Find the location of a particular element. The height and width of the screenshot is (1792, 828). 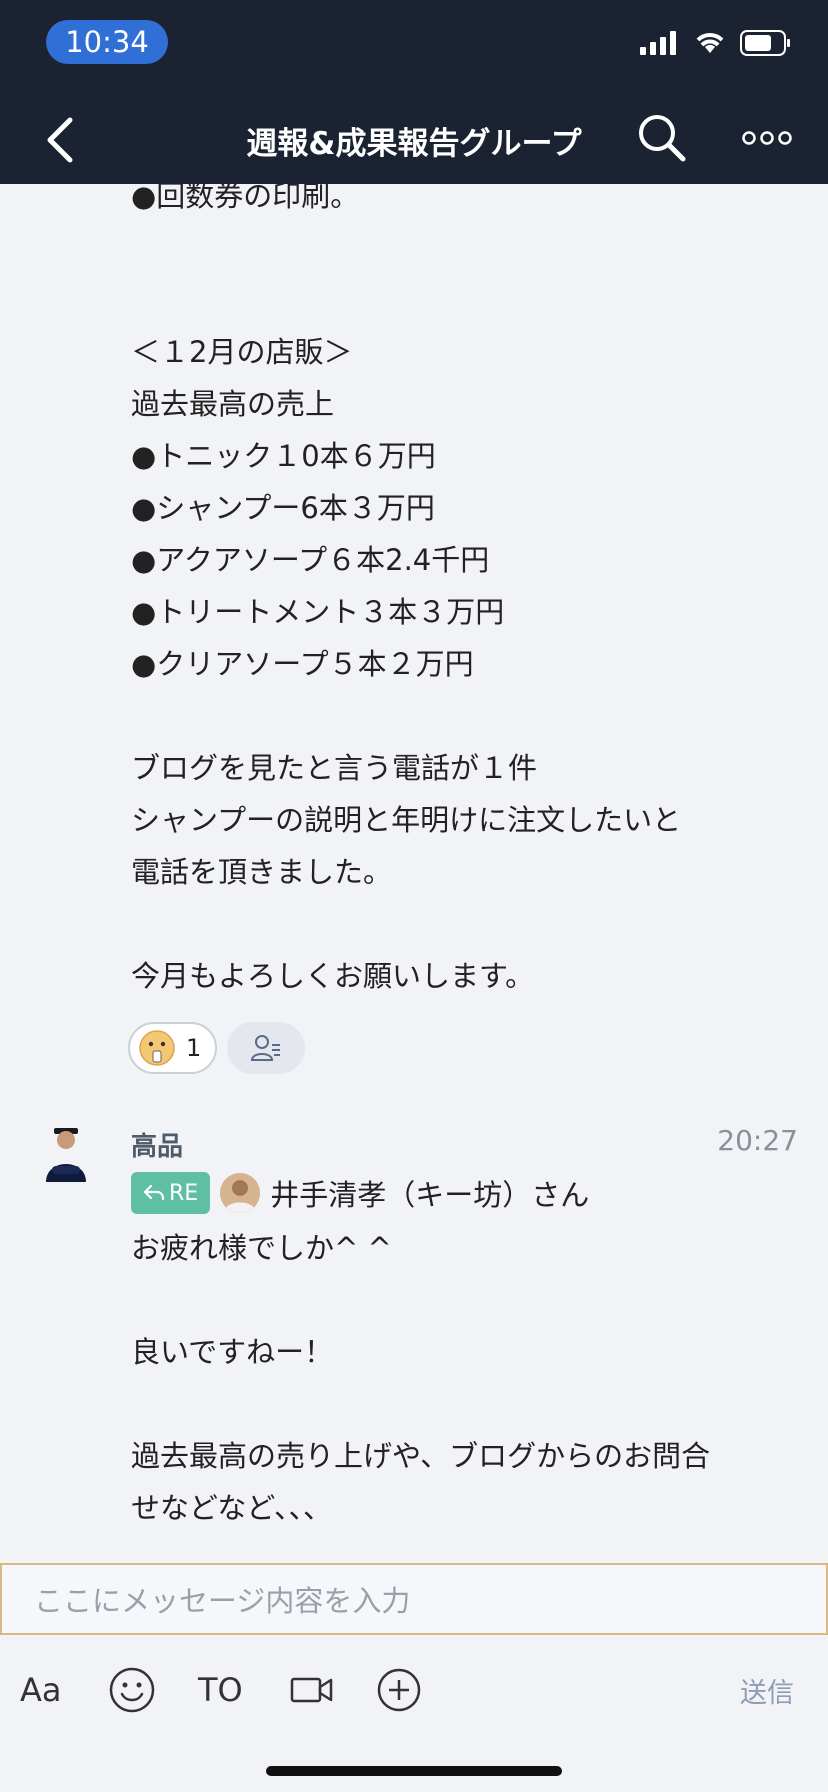

reaction-button: 1 is located at coordinates (173, 1048).